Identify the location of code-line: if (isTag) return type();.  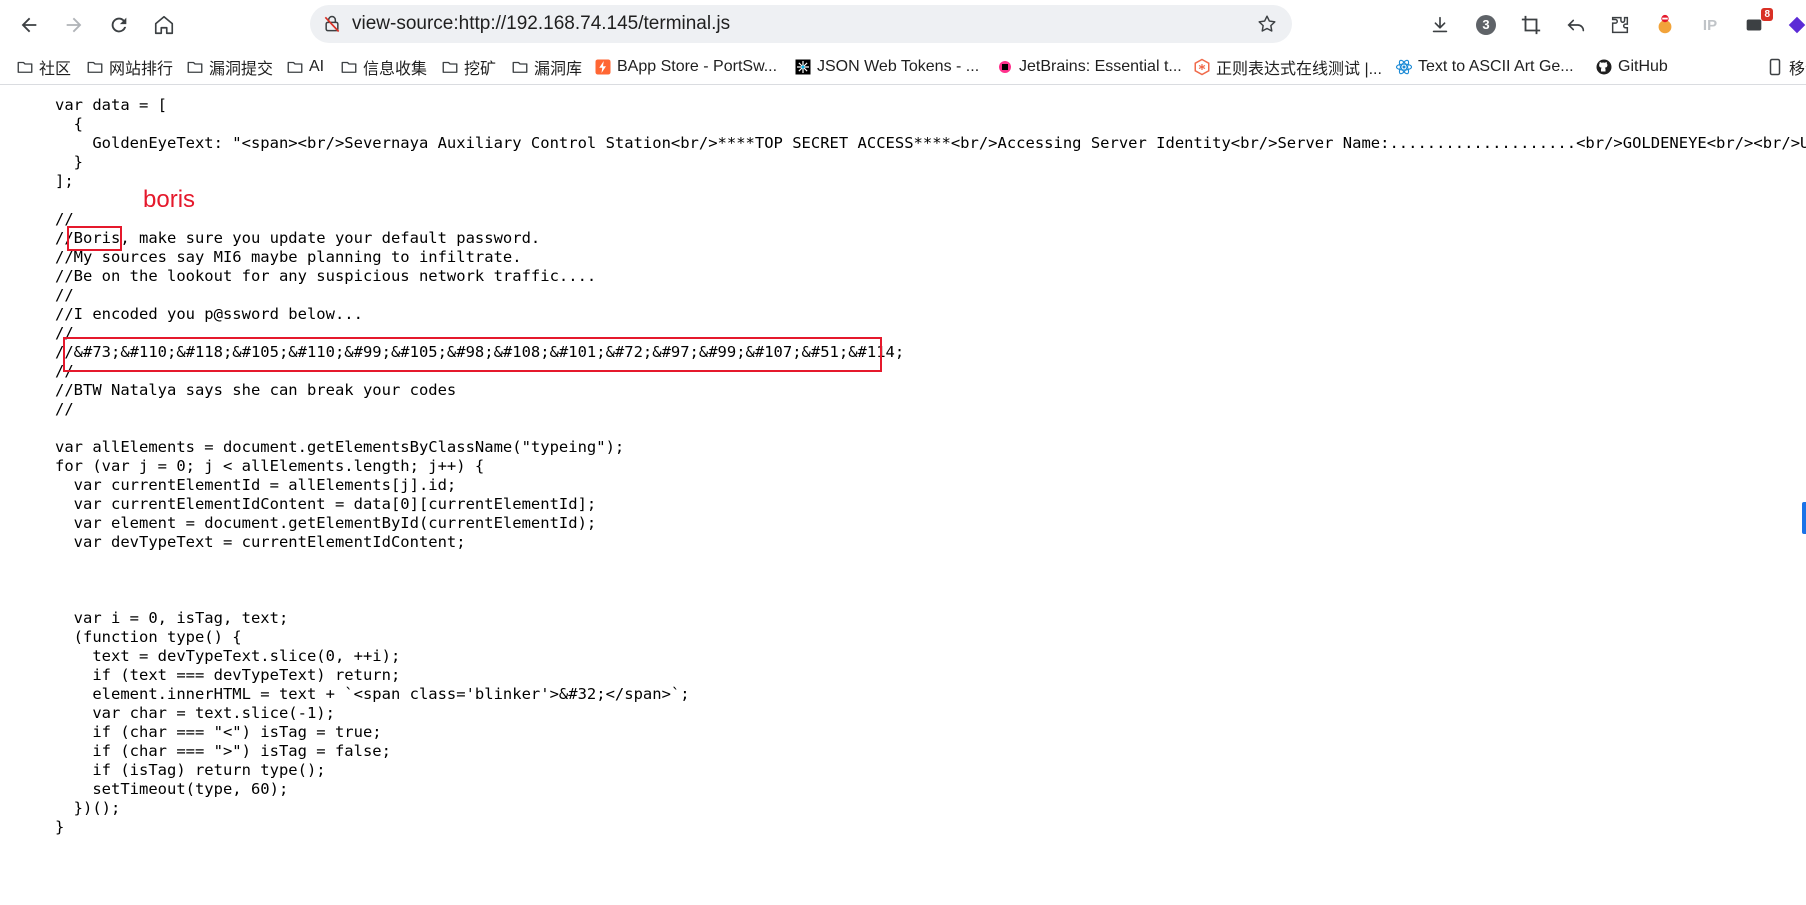
(190, 770).